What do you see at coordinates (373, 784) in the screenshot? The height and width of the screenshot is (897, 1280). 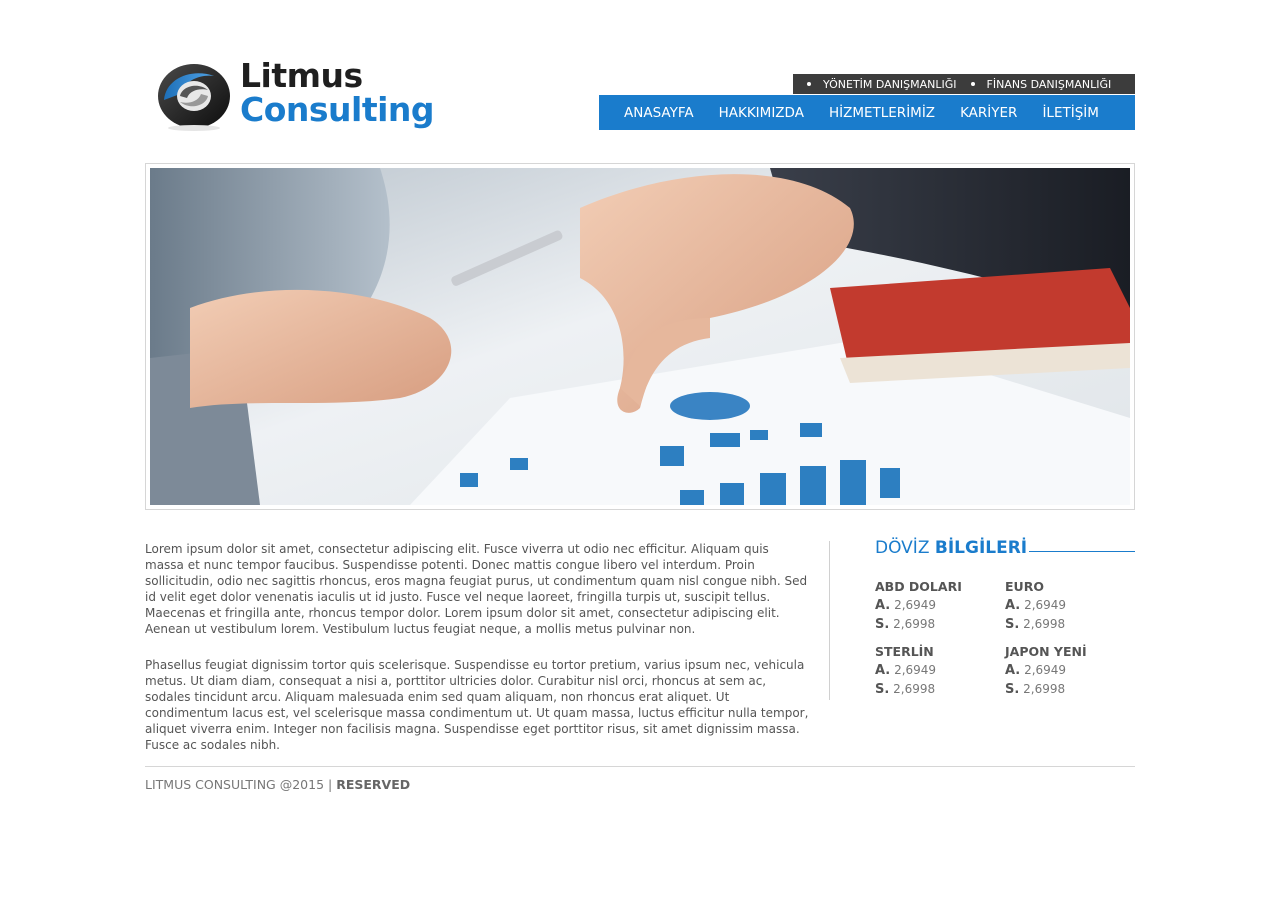 I see `footer-reserved: RESERVED` at bounding box center [373, 784].